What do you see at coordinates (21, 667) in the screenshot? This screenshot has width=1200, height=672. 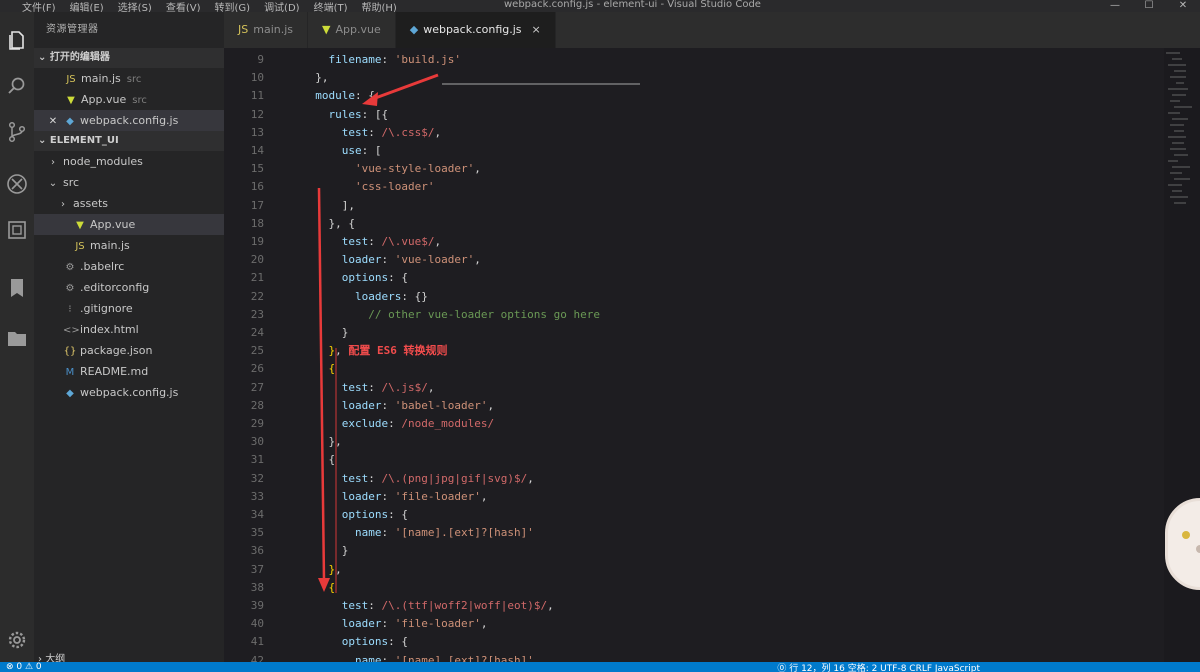 I see `problems-indicator: ⊗ 0 ⚠ 0` at bounding box center [21, 667].